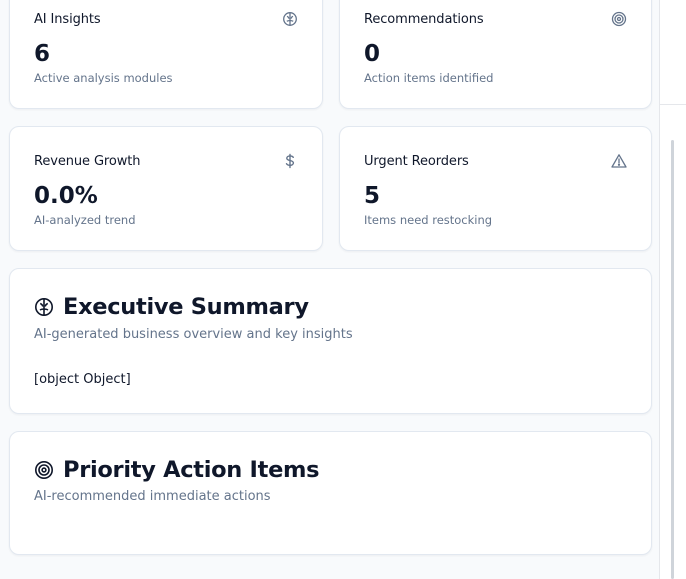  Describe the element at coordinates (67, 19) in the screenshot. I see `stat-title: AI Insights` at that location.